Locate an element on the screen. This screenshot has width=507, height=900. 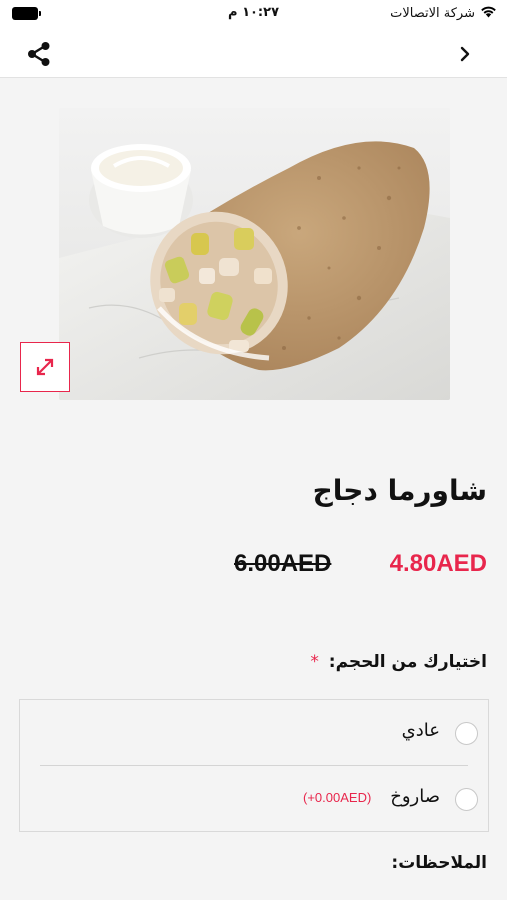
share-button is located at coordinates (39, 54).